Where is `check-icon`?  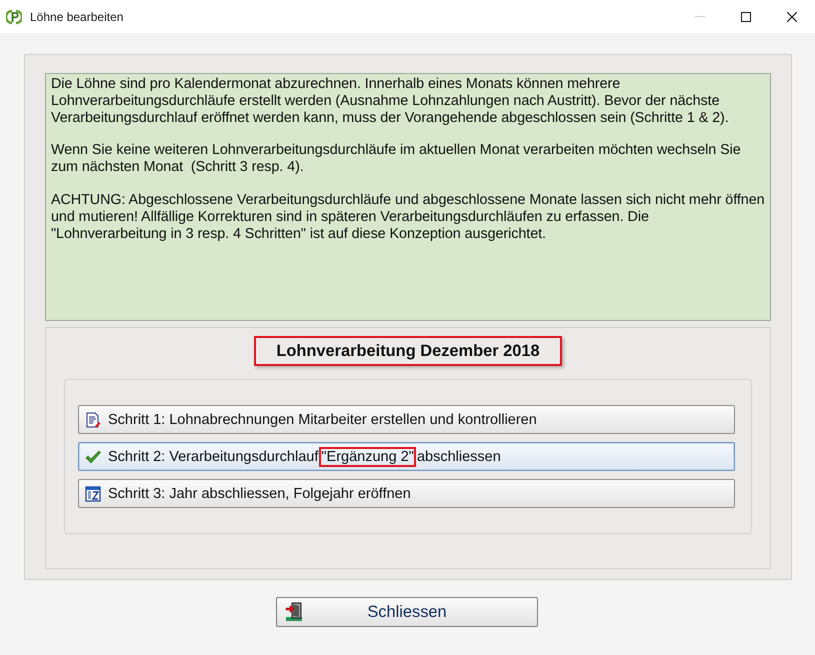
check-icon is located at coordinates (93, 456).